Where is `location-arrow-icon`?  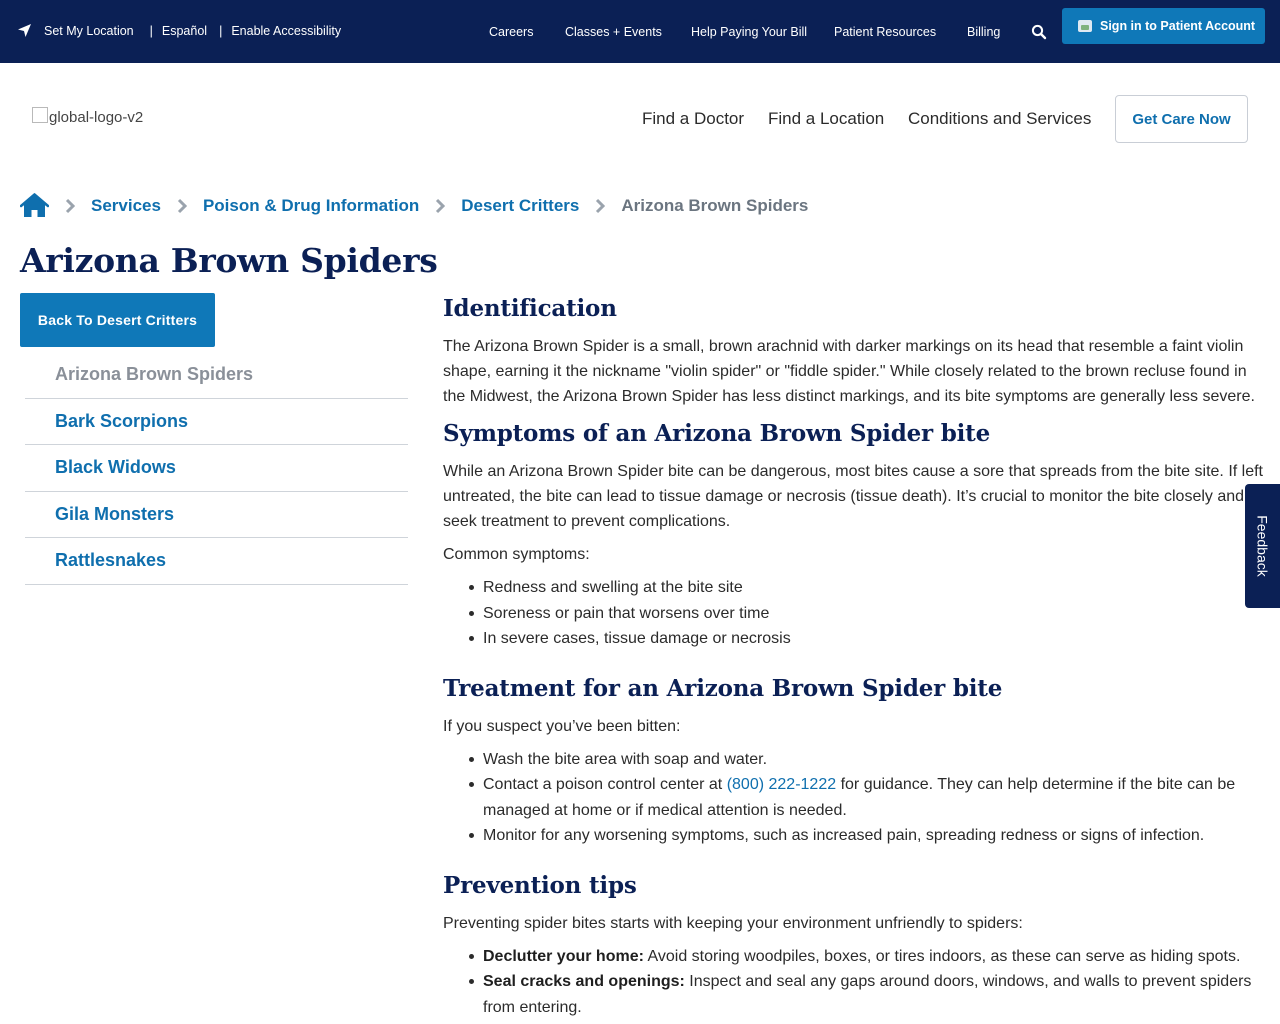
location-arrow-icon is located at coordinates (24, 30).